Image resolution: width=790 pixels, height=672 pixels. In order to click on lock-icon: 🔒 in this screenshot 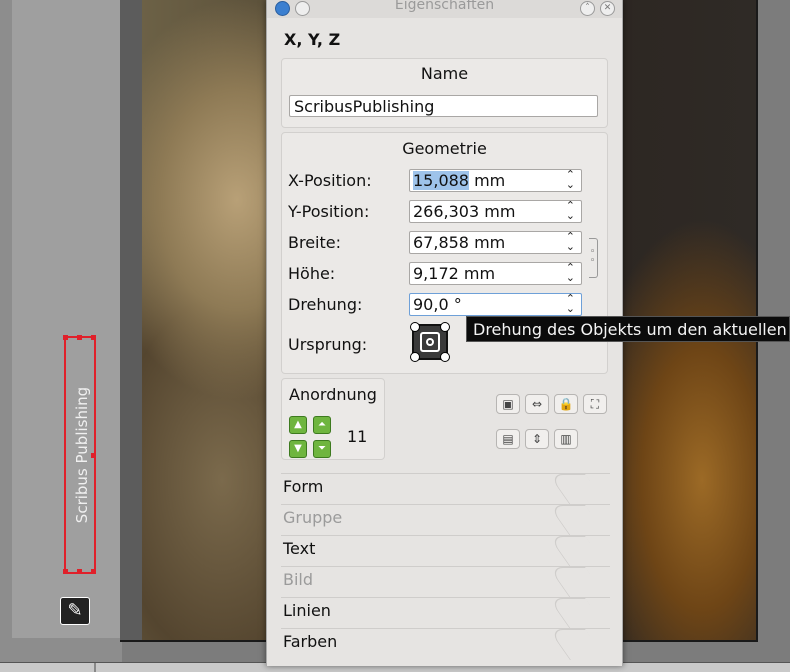, I will do `click(566, 404)`.